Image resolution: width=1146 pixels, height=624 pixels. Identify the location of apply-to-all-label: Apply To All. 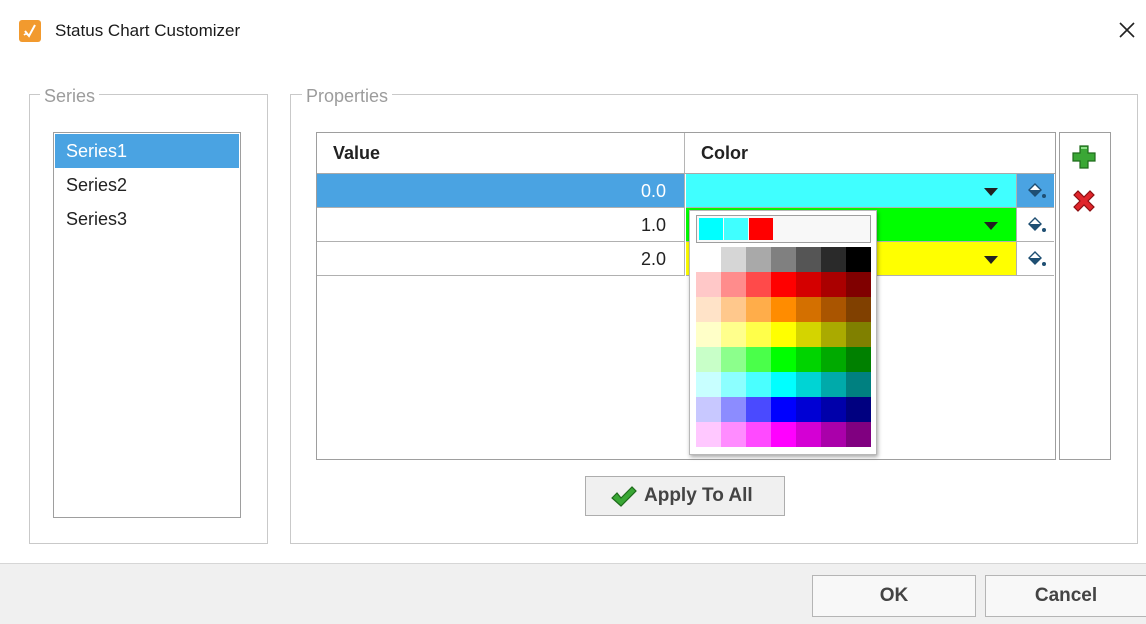
(698, 495).